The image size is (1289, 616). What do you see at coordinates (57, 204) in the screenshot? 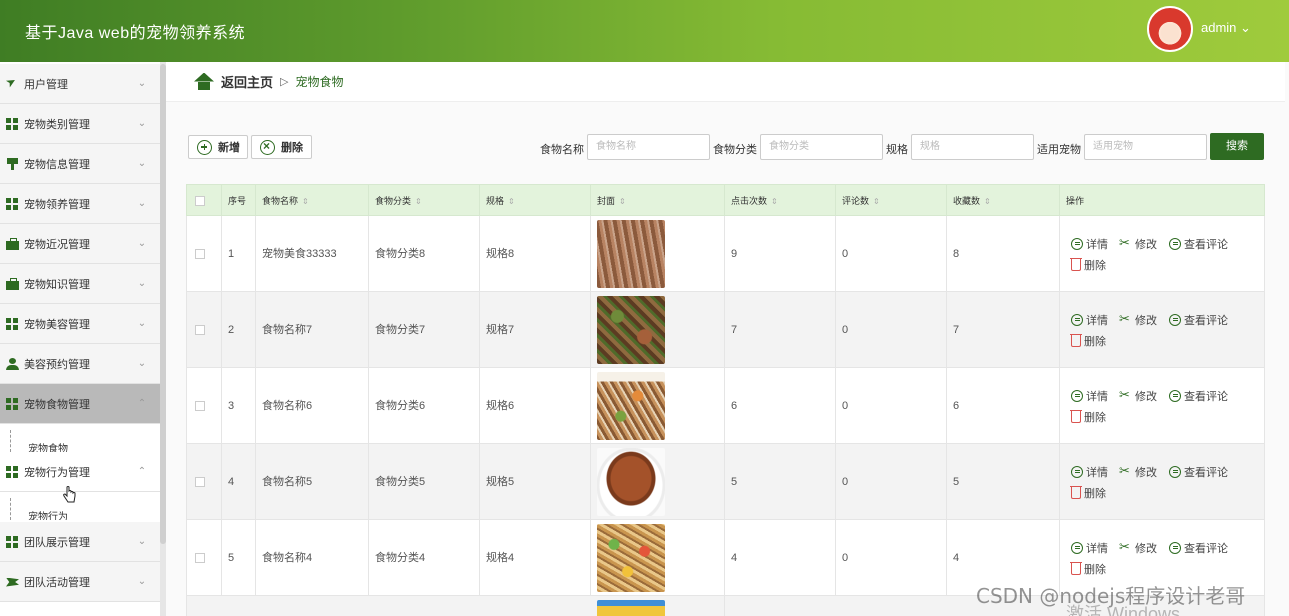
I see `sidebar-item-label: 宠物领养管理` at bounding box center [57, 204].